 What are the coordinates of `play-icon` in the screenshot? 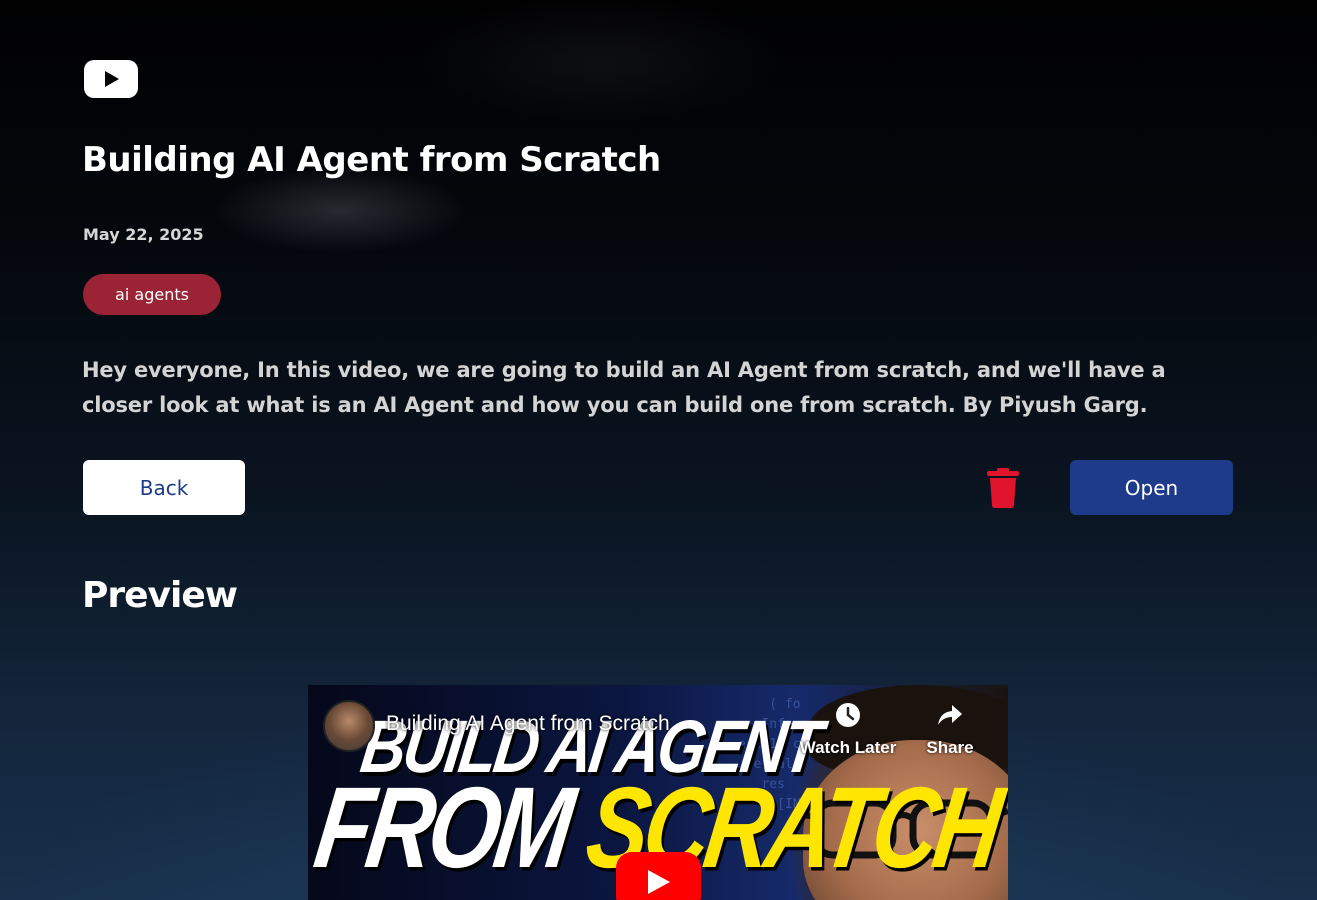 It's located at (659, 882).